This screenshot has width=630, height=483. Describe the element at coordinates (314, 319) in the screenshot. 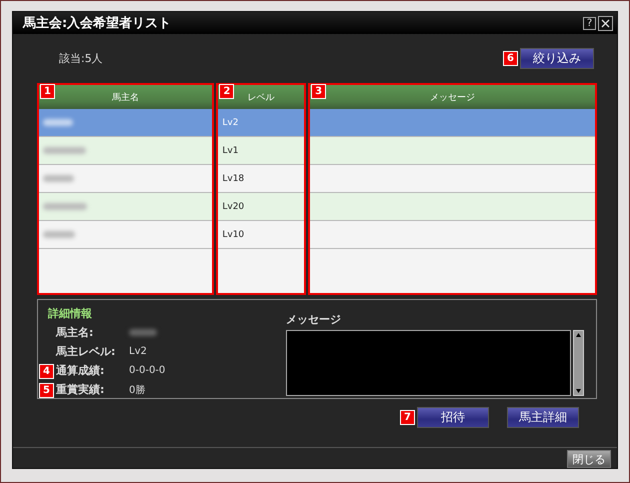

I see `message-label: メッセージ` at that location.